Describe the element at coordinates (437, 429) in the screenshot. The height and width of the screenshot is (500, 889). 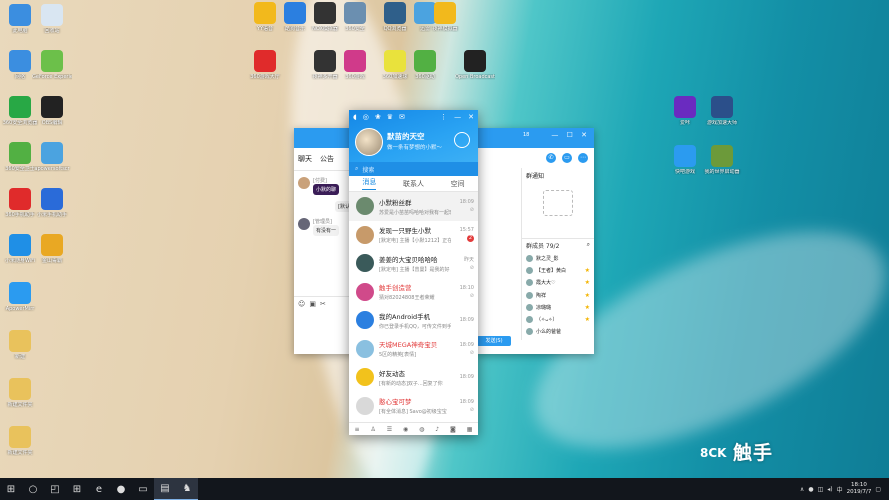
I see `music-icon: ♪` at that location.